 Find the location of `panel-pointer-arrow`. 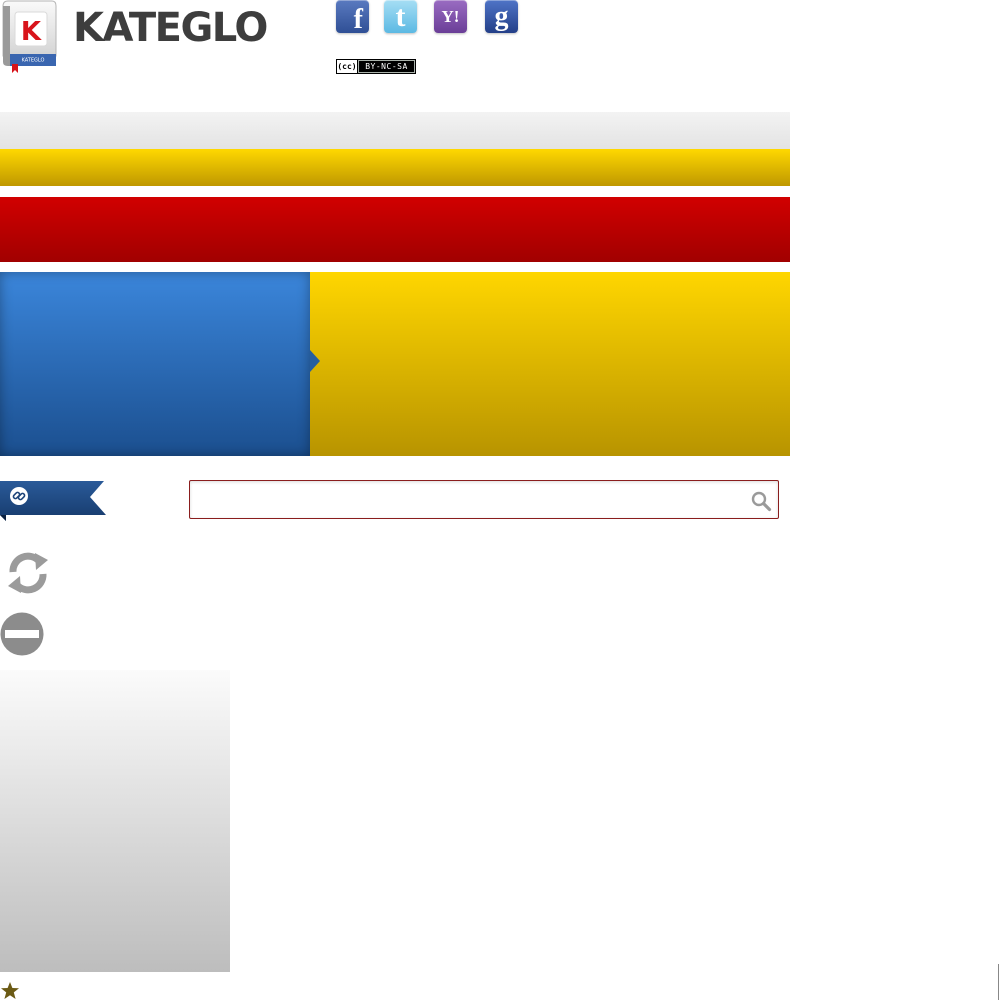

panel-pointer-arrow is located at coordinates (315, 361).